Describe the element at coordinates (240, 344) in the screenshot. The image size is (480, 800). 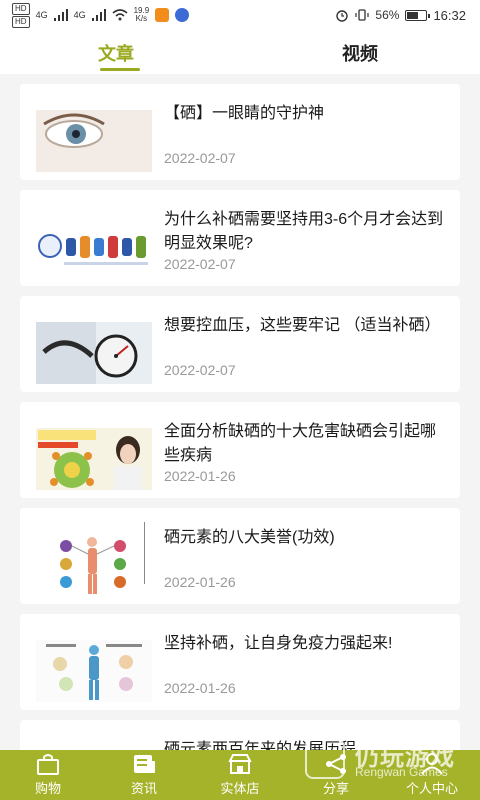
I see `article-card: 想要控血压，这些要牢记 （适当补硒） 2022-02-07` at that location.